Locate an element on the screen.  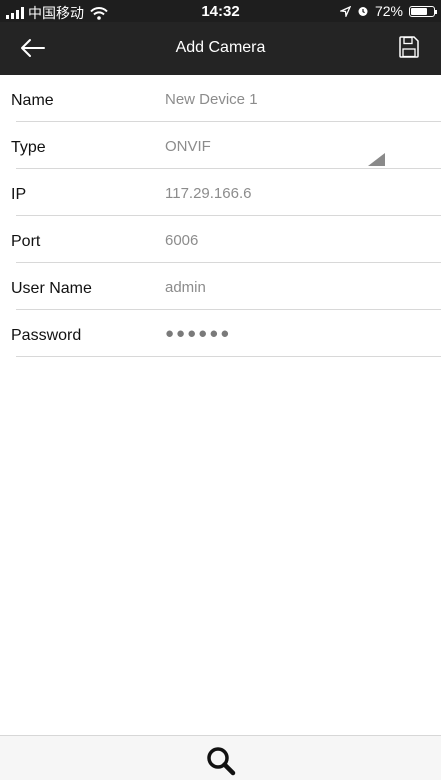
ip-label: IP is located at coordinates (19, 194).